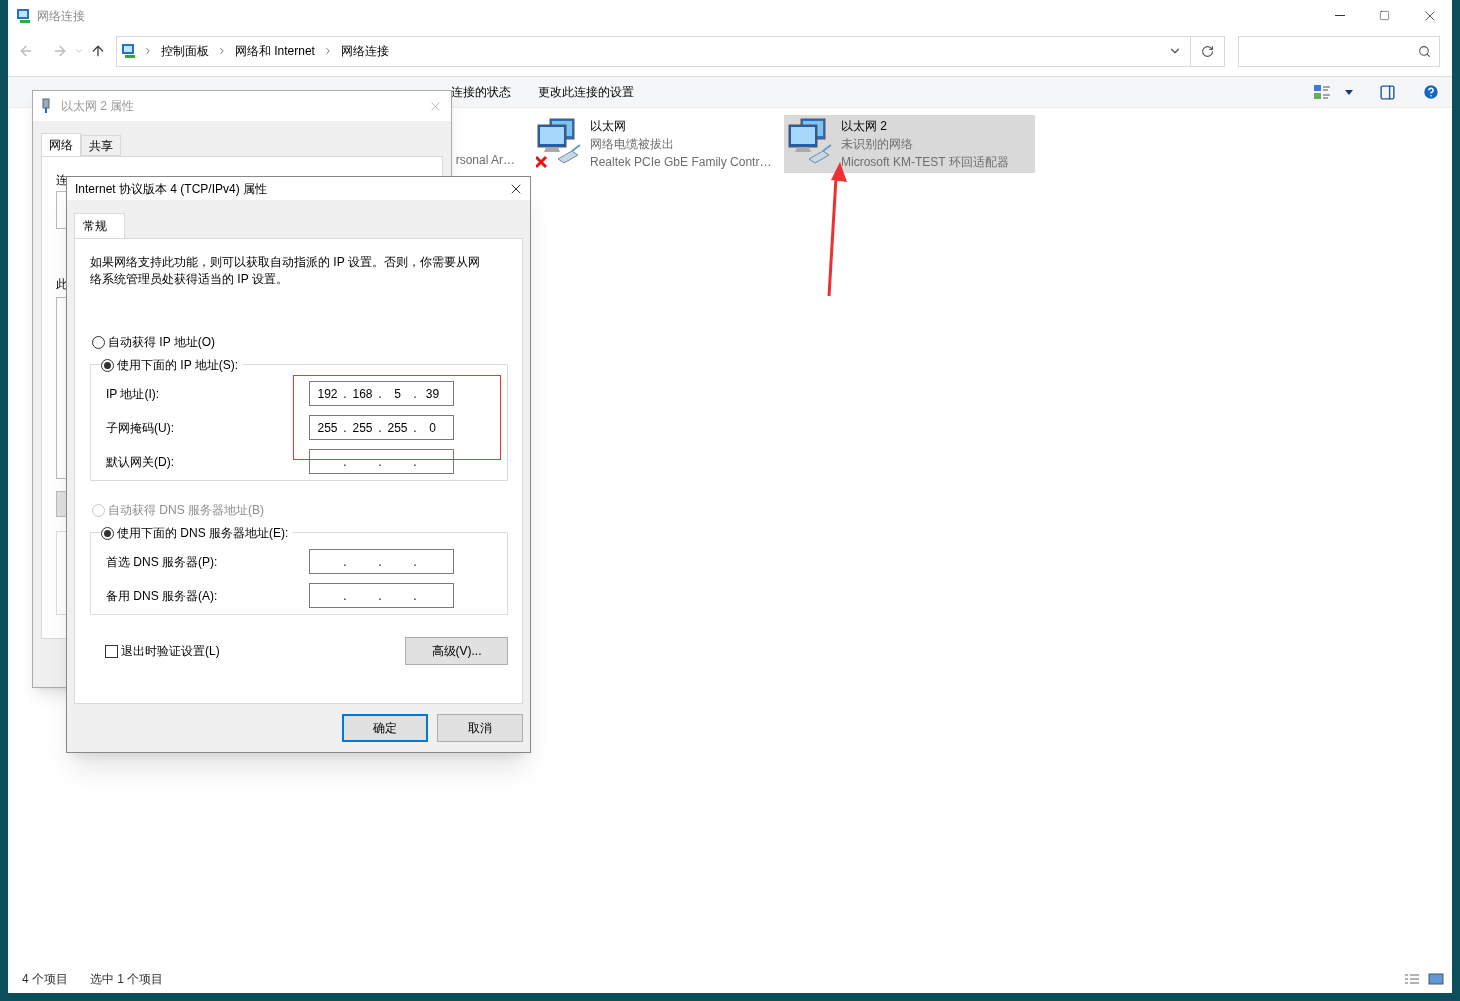 The image size is (1460, 1001). Describe the element at coordinates (1339, 51) in the screenshot. I see `search-field` at that location.